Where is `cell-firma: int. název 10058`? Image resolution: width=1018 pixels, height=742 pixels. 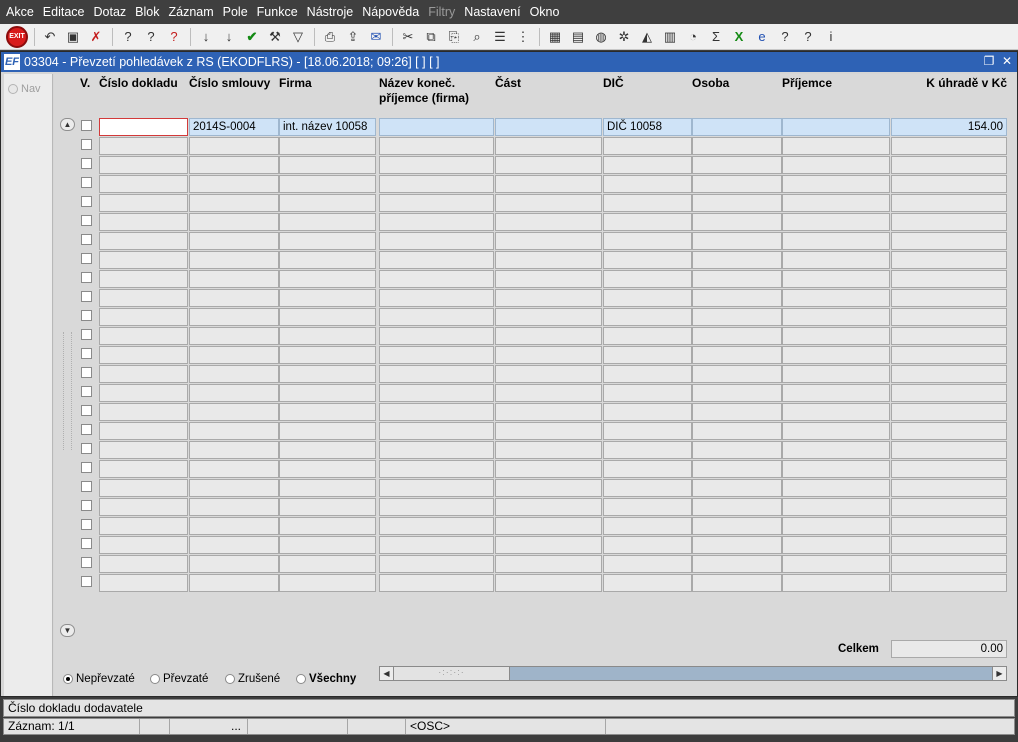 cell-firma: int. název 10058 is located at coordinates (327, 127).